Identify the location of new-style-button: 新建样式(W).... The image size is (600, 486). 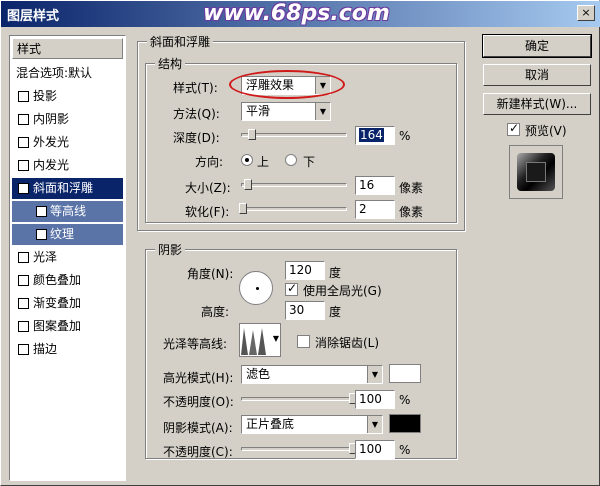
(537, 104).